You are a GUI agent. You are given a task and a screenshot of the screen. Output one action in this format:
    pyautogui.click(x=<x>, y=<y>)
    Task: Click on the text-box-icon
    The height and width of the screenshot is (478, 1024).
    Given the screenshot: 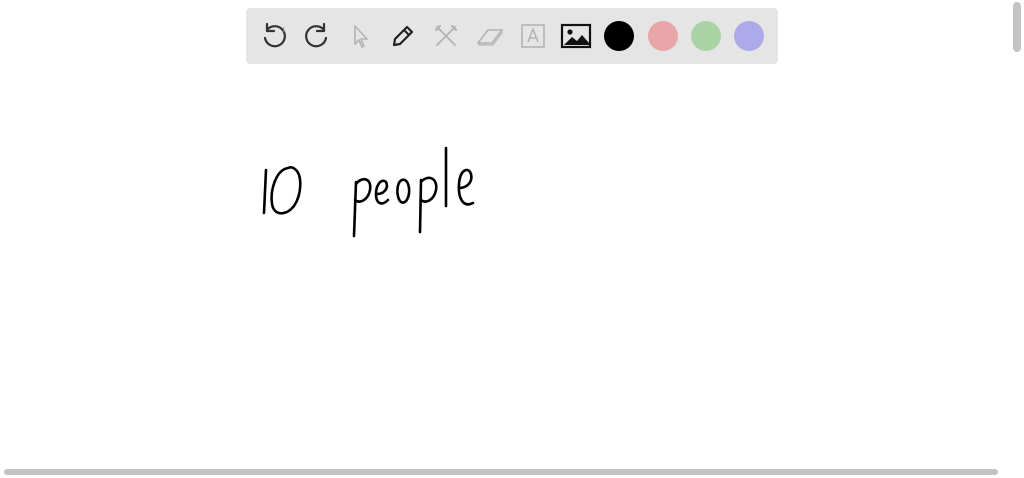 What is the action you would take?
    pyautogui.click(x=533, y=36)
    